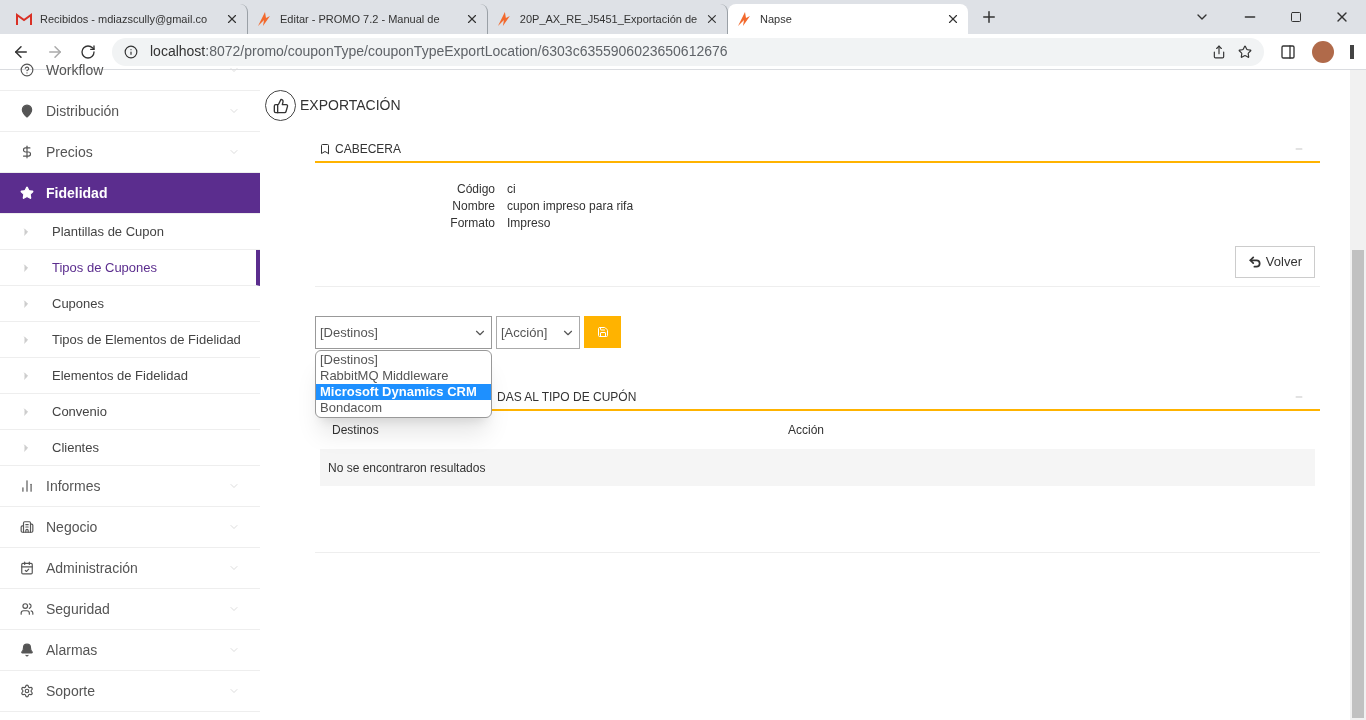  Describe the element at coordinates (1274, 262) in the screenshot. I see `back-button: Volver` at that location.